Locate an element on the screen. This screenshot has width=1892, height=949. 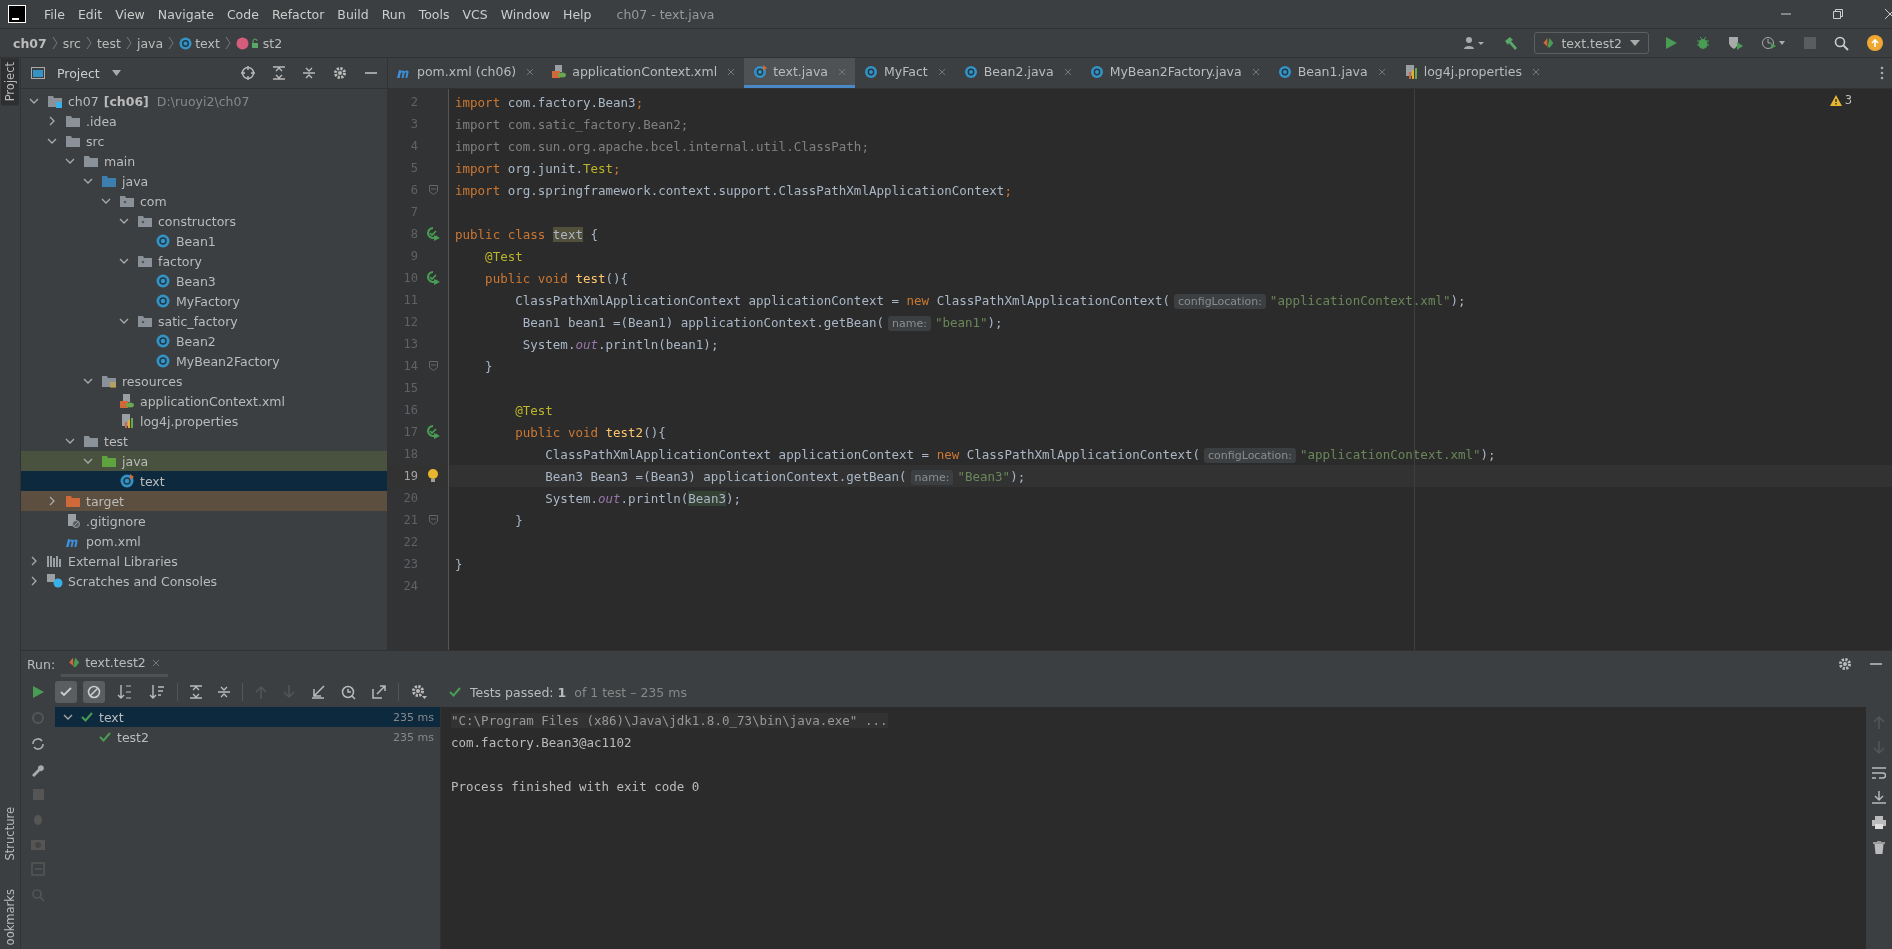
menu-item: Tools is located at coordinates (434, 14).